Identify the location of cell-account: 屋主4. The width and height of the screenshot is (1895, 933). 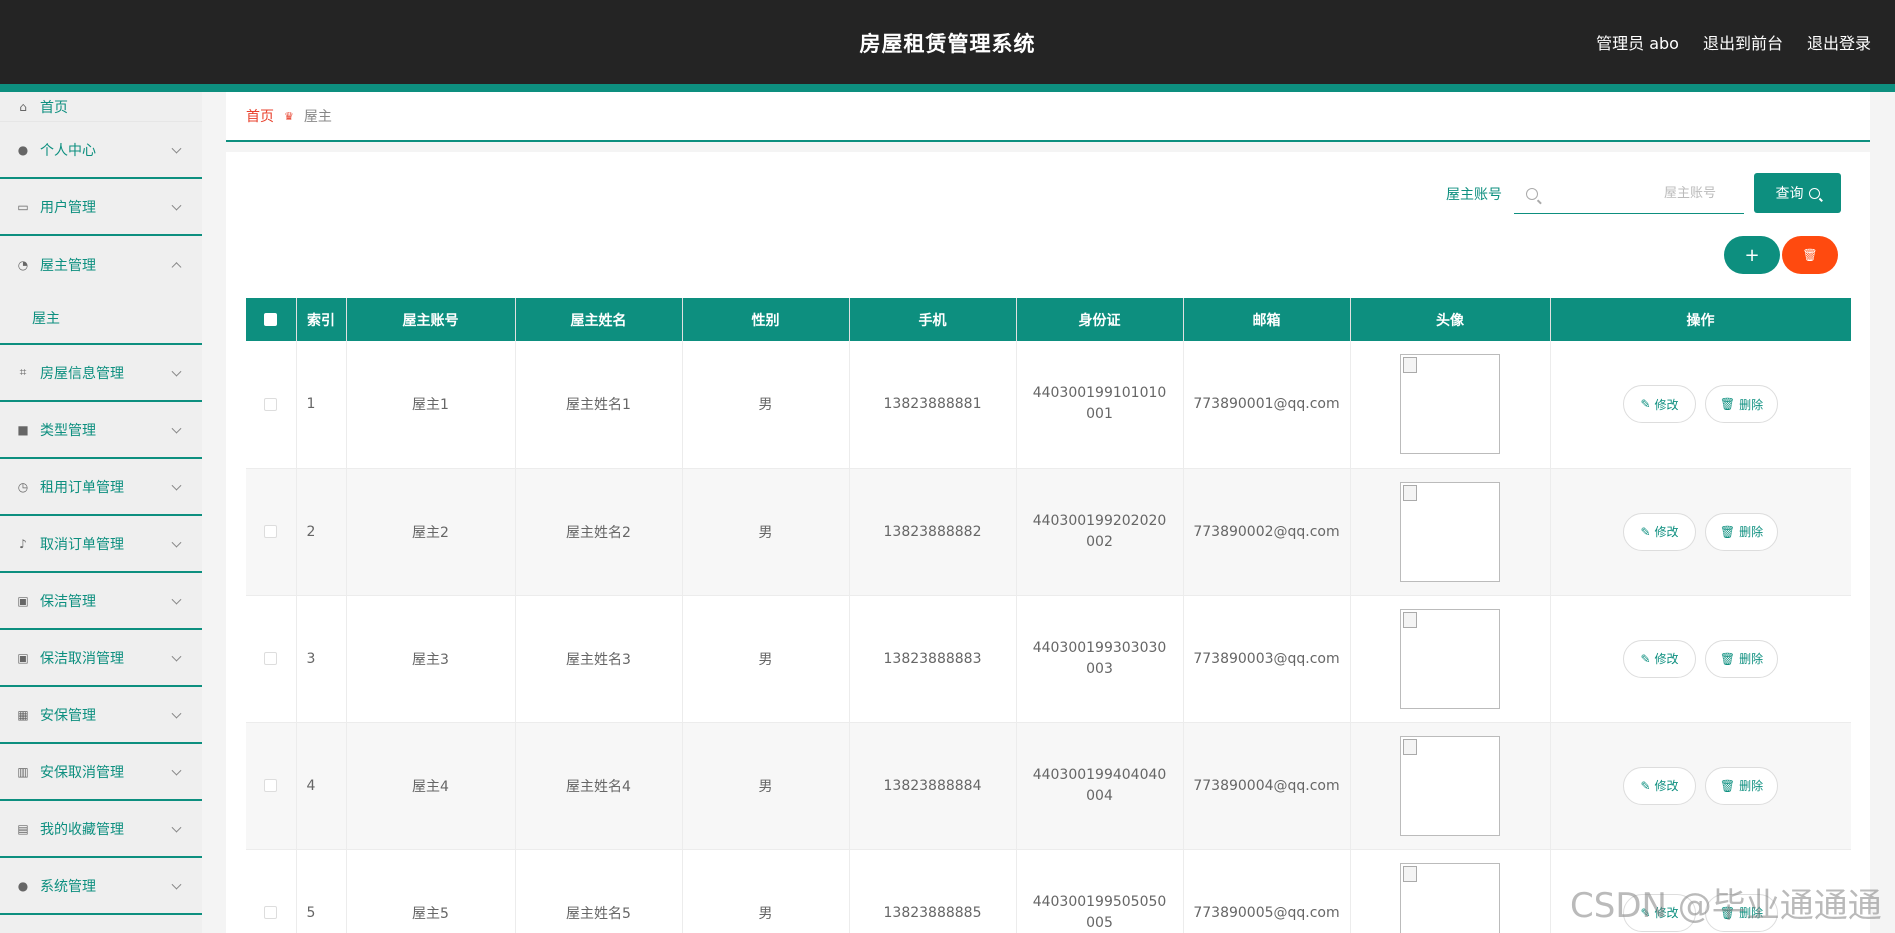
(431, 786).